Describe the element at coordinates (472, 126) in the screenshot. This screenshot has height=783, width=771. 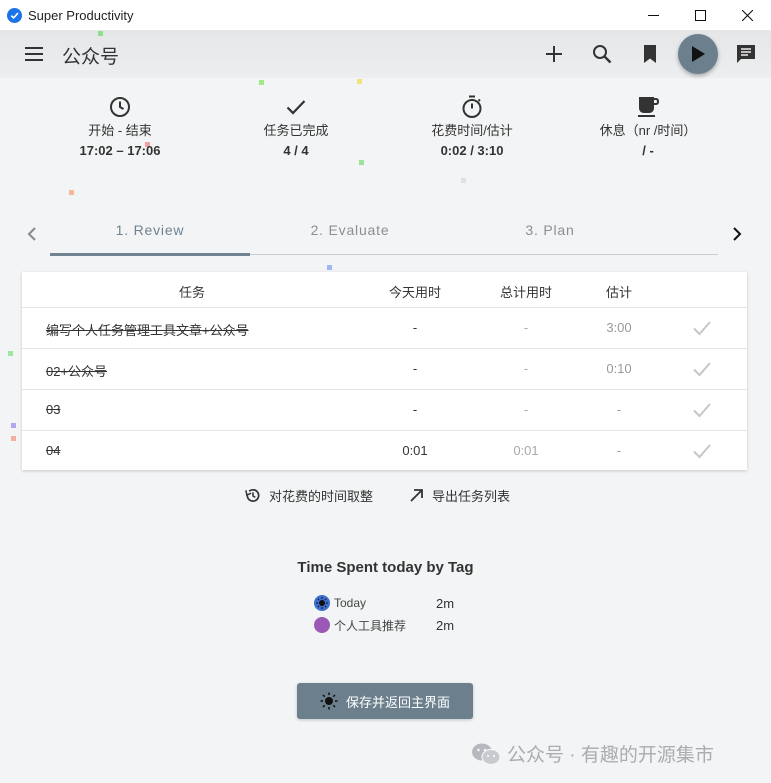
I see `stat-time-estimate: 花费时间/估计 0:02 / 3:10` at that location.